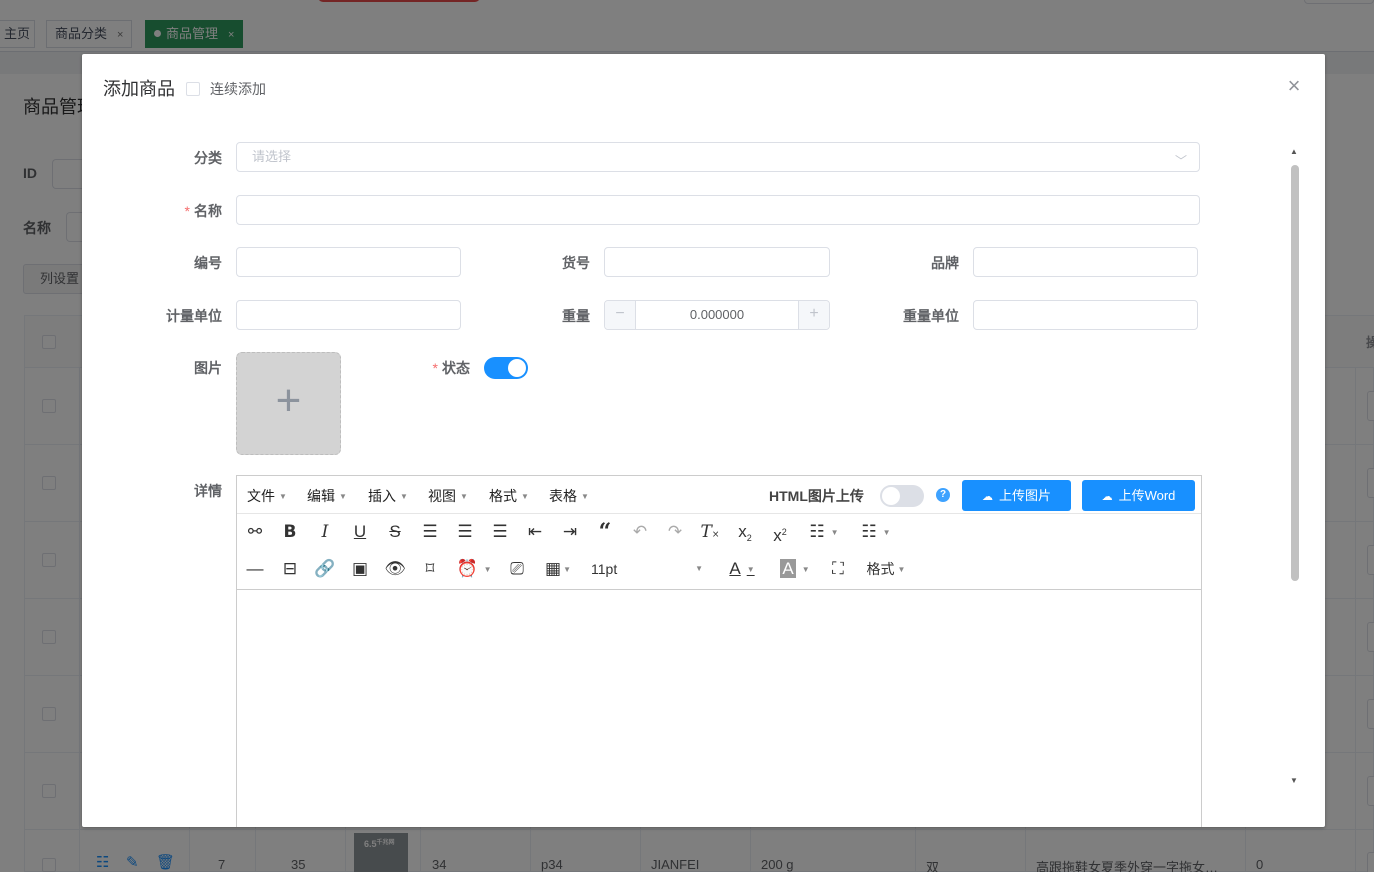 This screenshot has width=1374, height=872. Describe the element at coordinates (430, 532) in the screenshot. I see `align-left-icon: ☰` at that location.